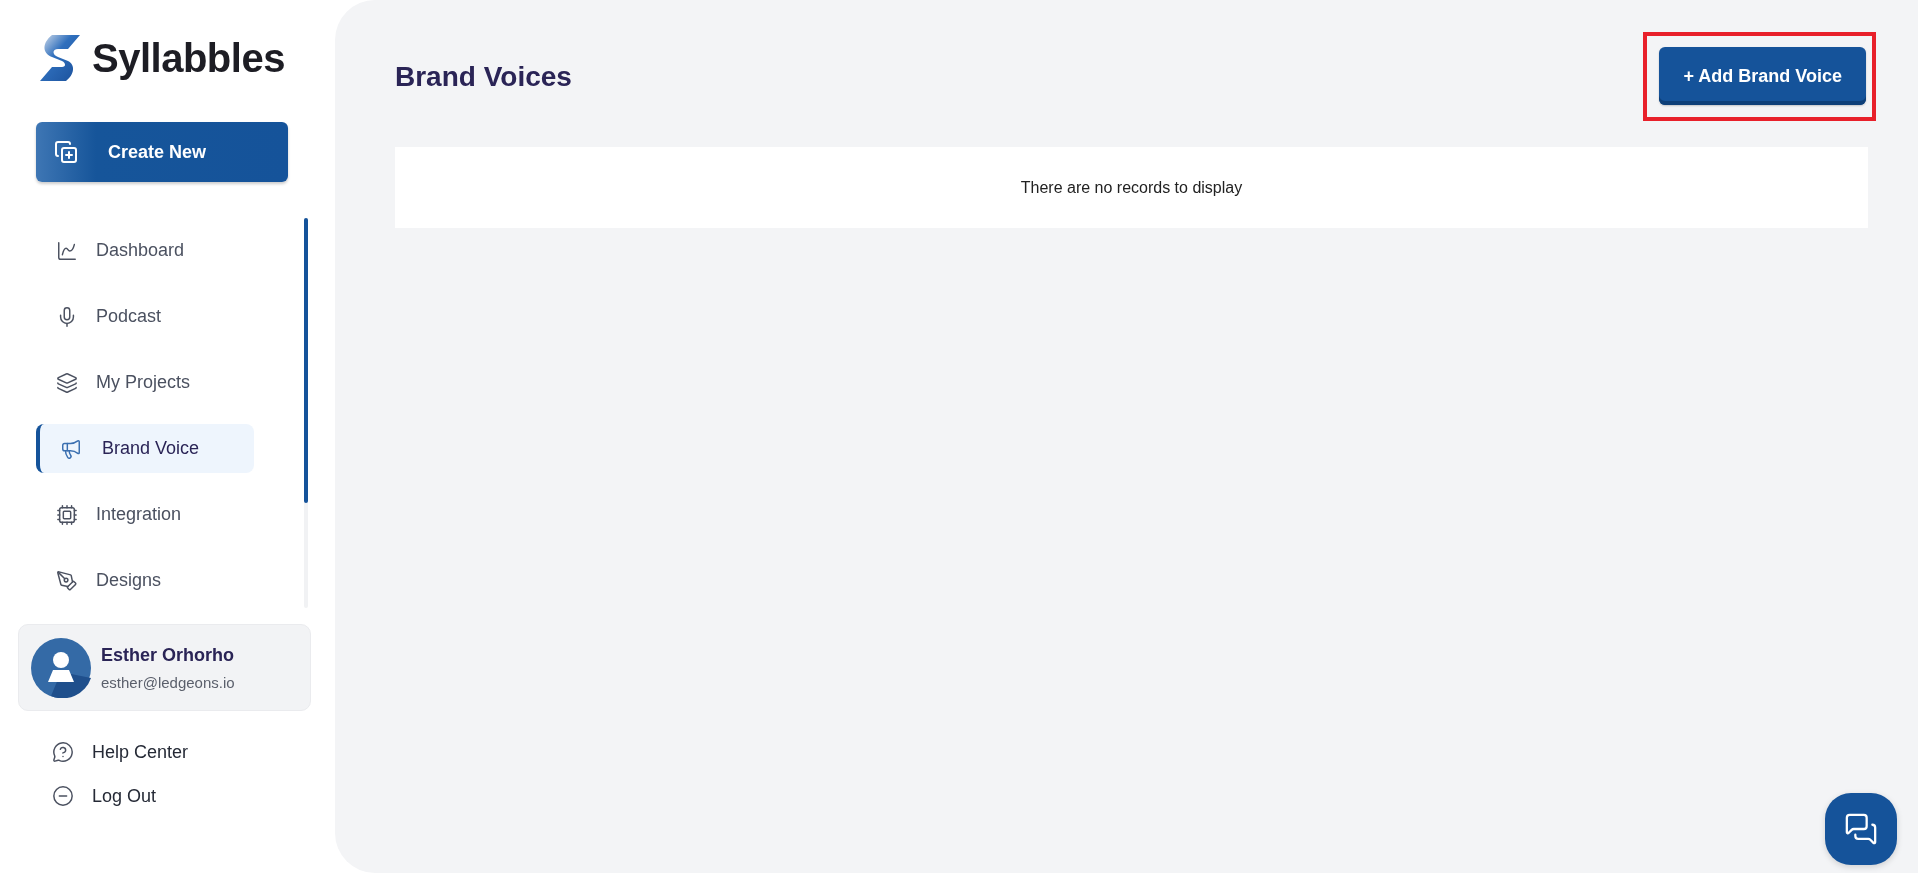  What do you see at coordinates (168, 655) in the screenshot?
I see `user-name: Esther Orhorho` at bounding box center [168, 655].